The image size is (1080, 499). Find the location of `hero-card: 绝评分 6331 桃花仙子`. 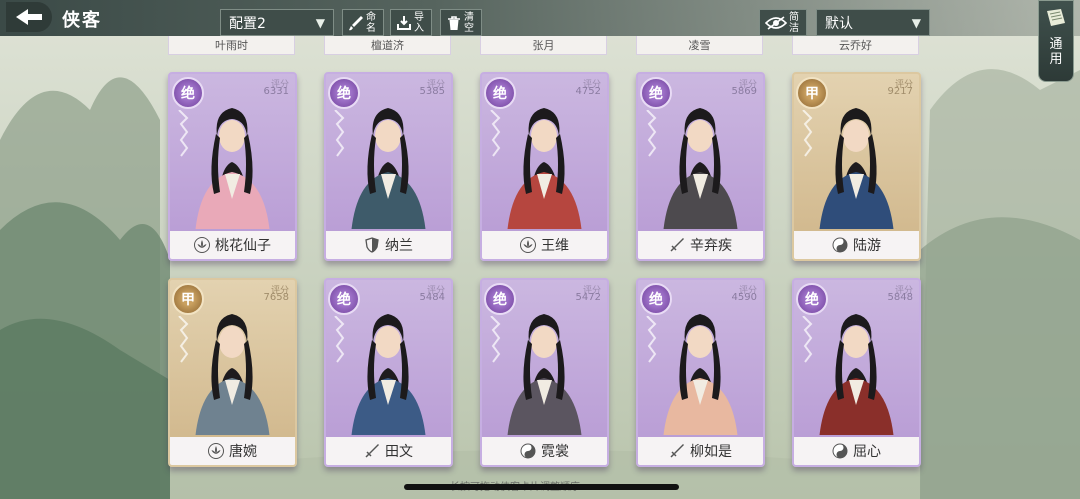

hero-card: 绝评分 6331 桃花仙子 is located at coordinates (232, 166).